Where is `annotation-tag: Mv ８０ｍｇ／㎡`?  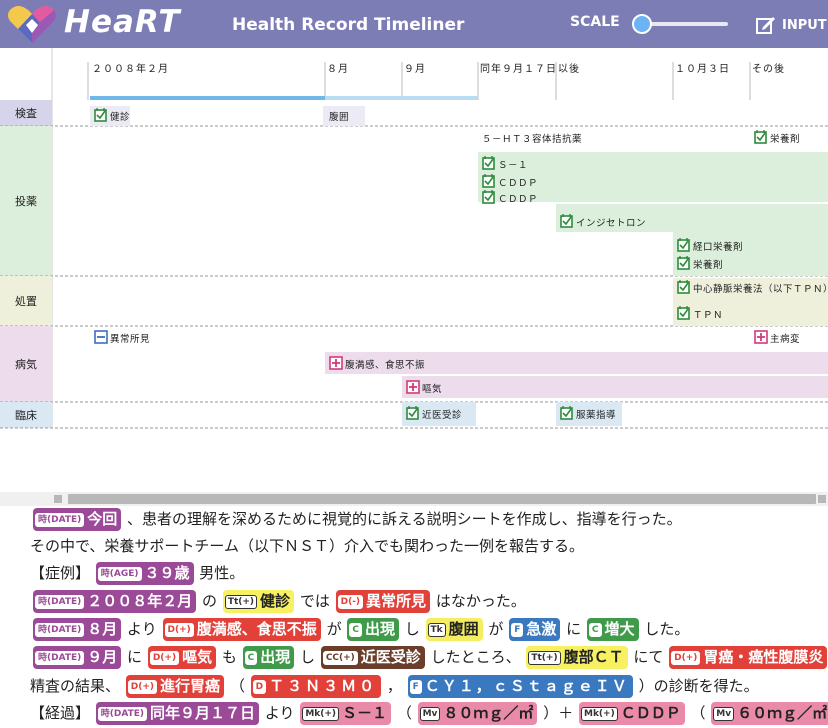 annotation-tag: Mv ８０ｍｇ／㎡ is located at coordinates (477, 713).